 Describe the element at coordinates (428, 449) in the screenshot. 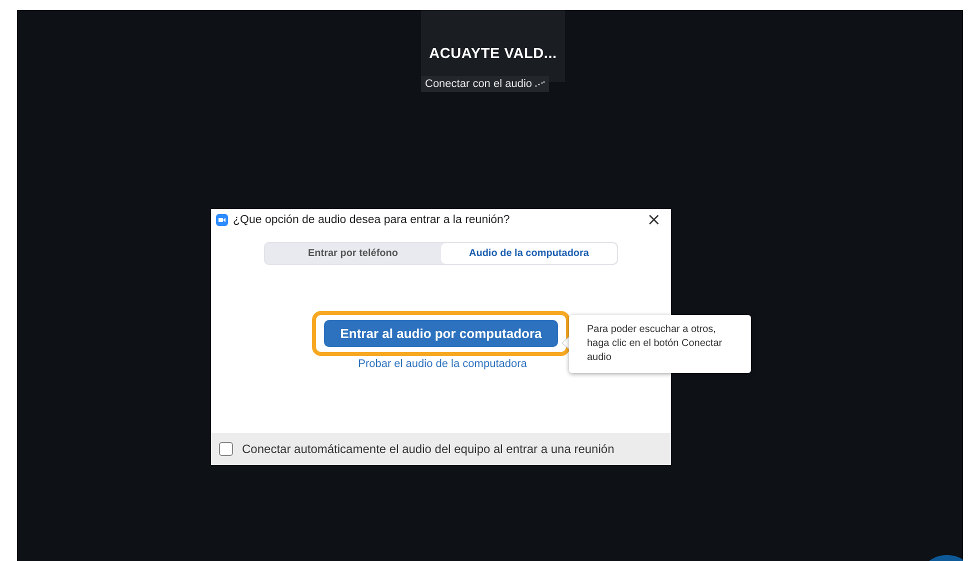

I see `auto-connect-label: Conectar automáticamente el audio del equipo al entrar a una reunión` at that location.